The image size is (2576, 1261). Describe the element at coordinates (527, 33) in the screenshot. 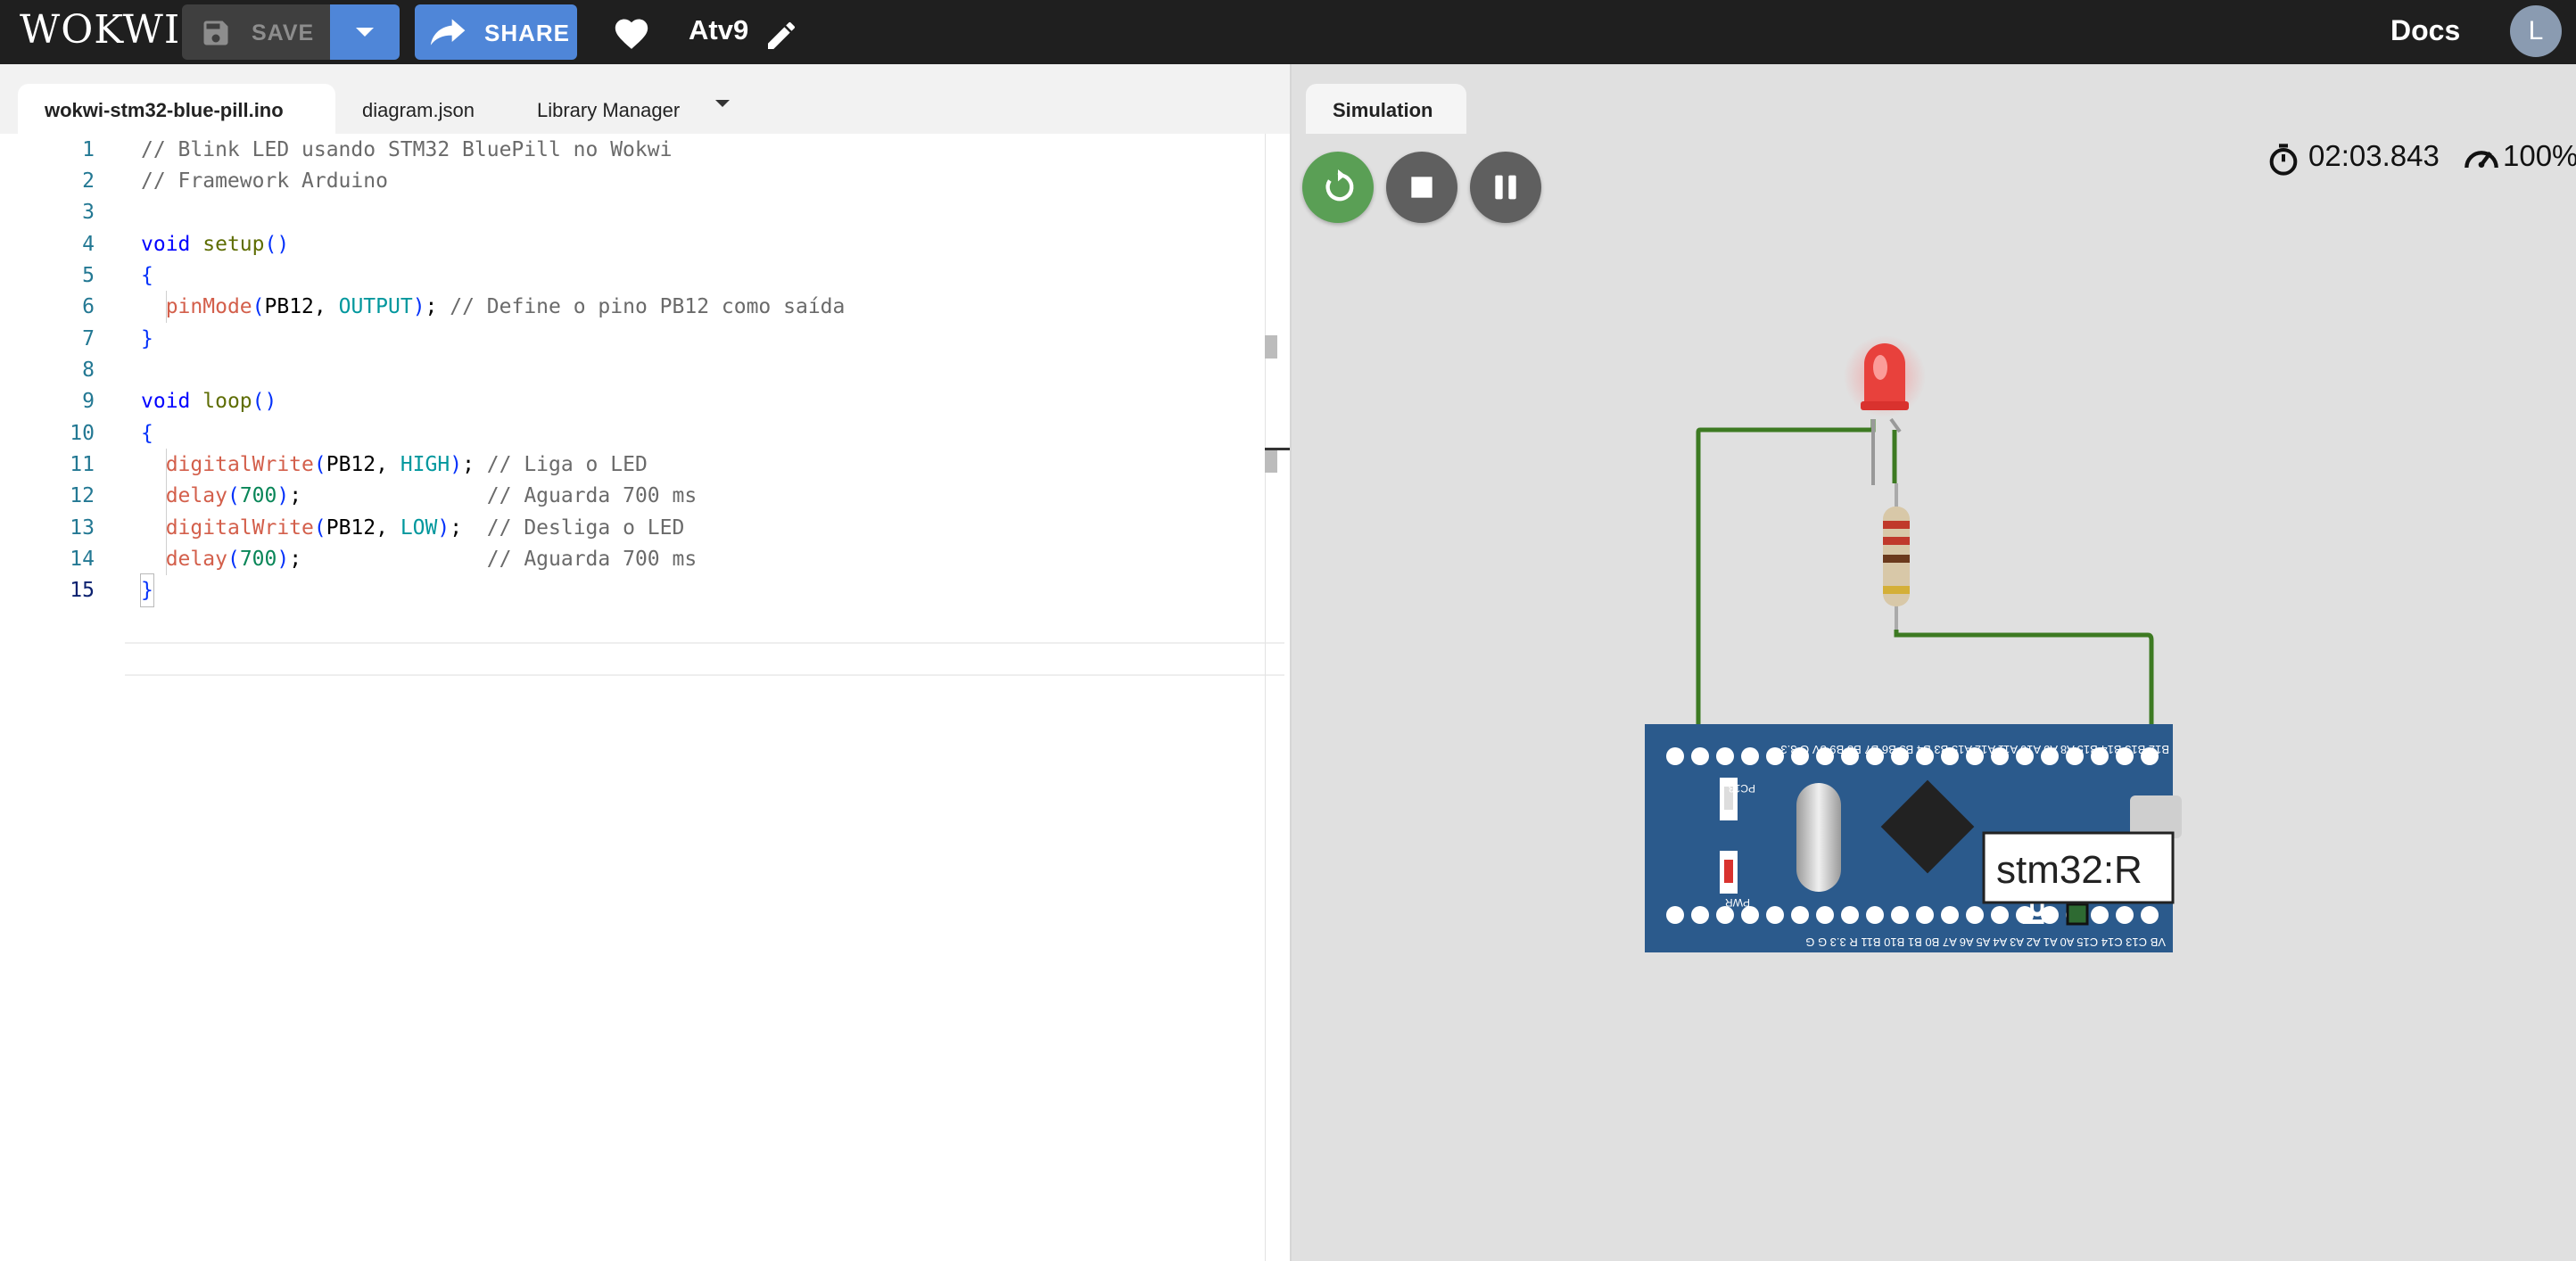

I see `share-label: SHARE` at that location.